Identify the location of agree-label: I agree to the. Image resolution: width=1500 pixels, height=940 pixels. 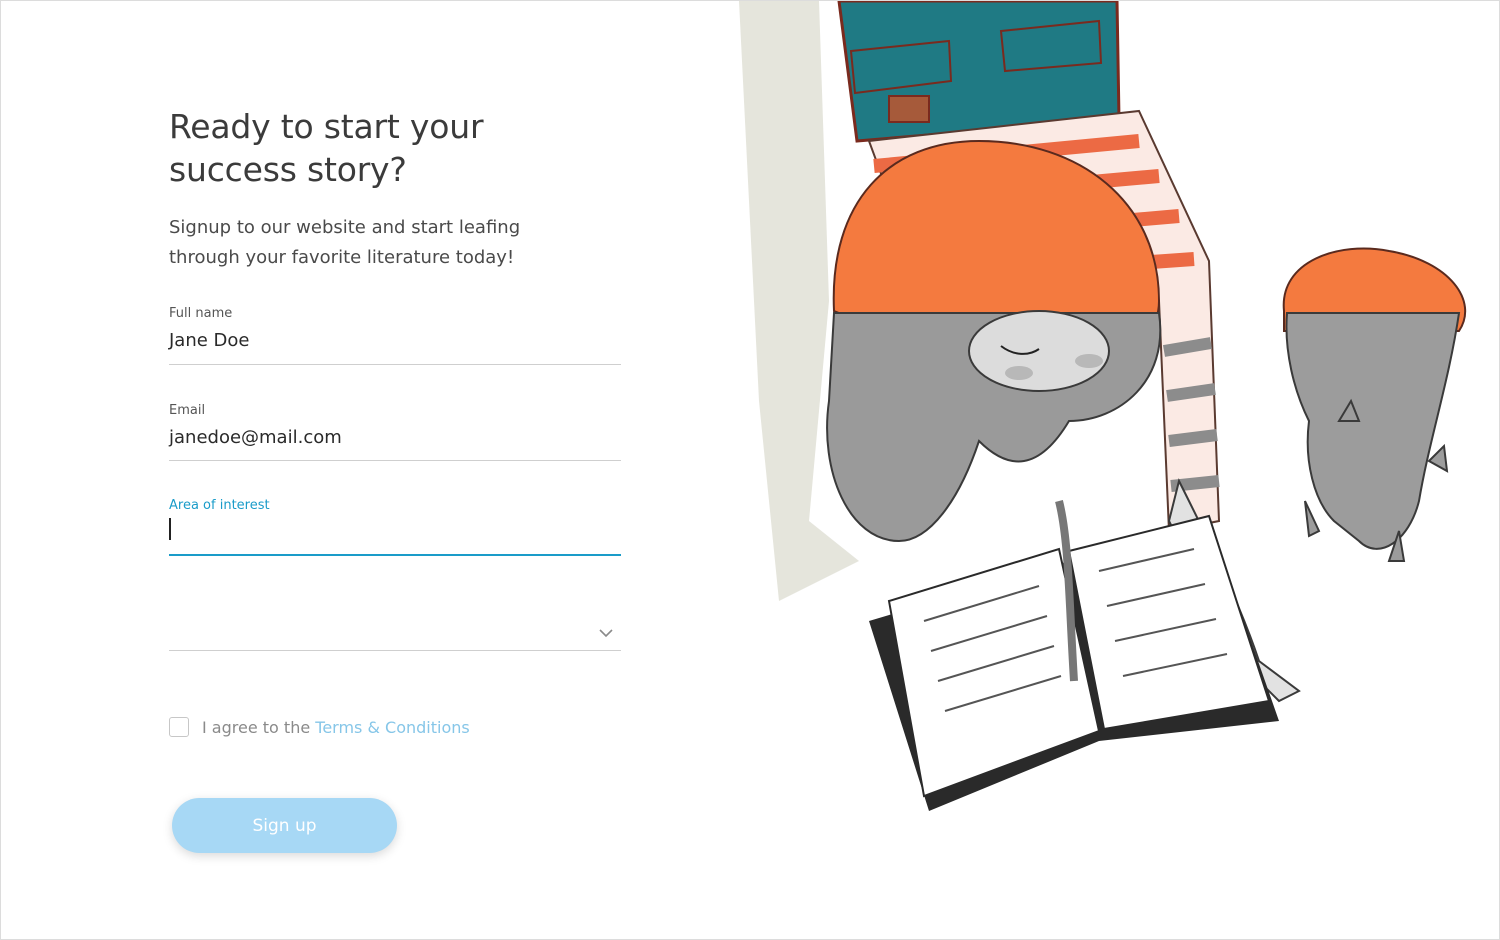
(259, 727).